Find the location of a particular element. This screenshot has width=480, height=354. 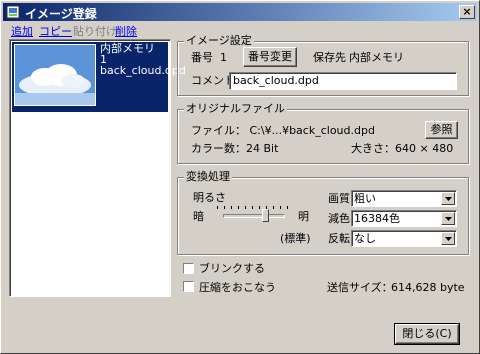

quality-select: 粗い is located at coordinates (404, 198).